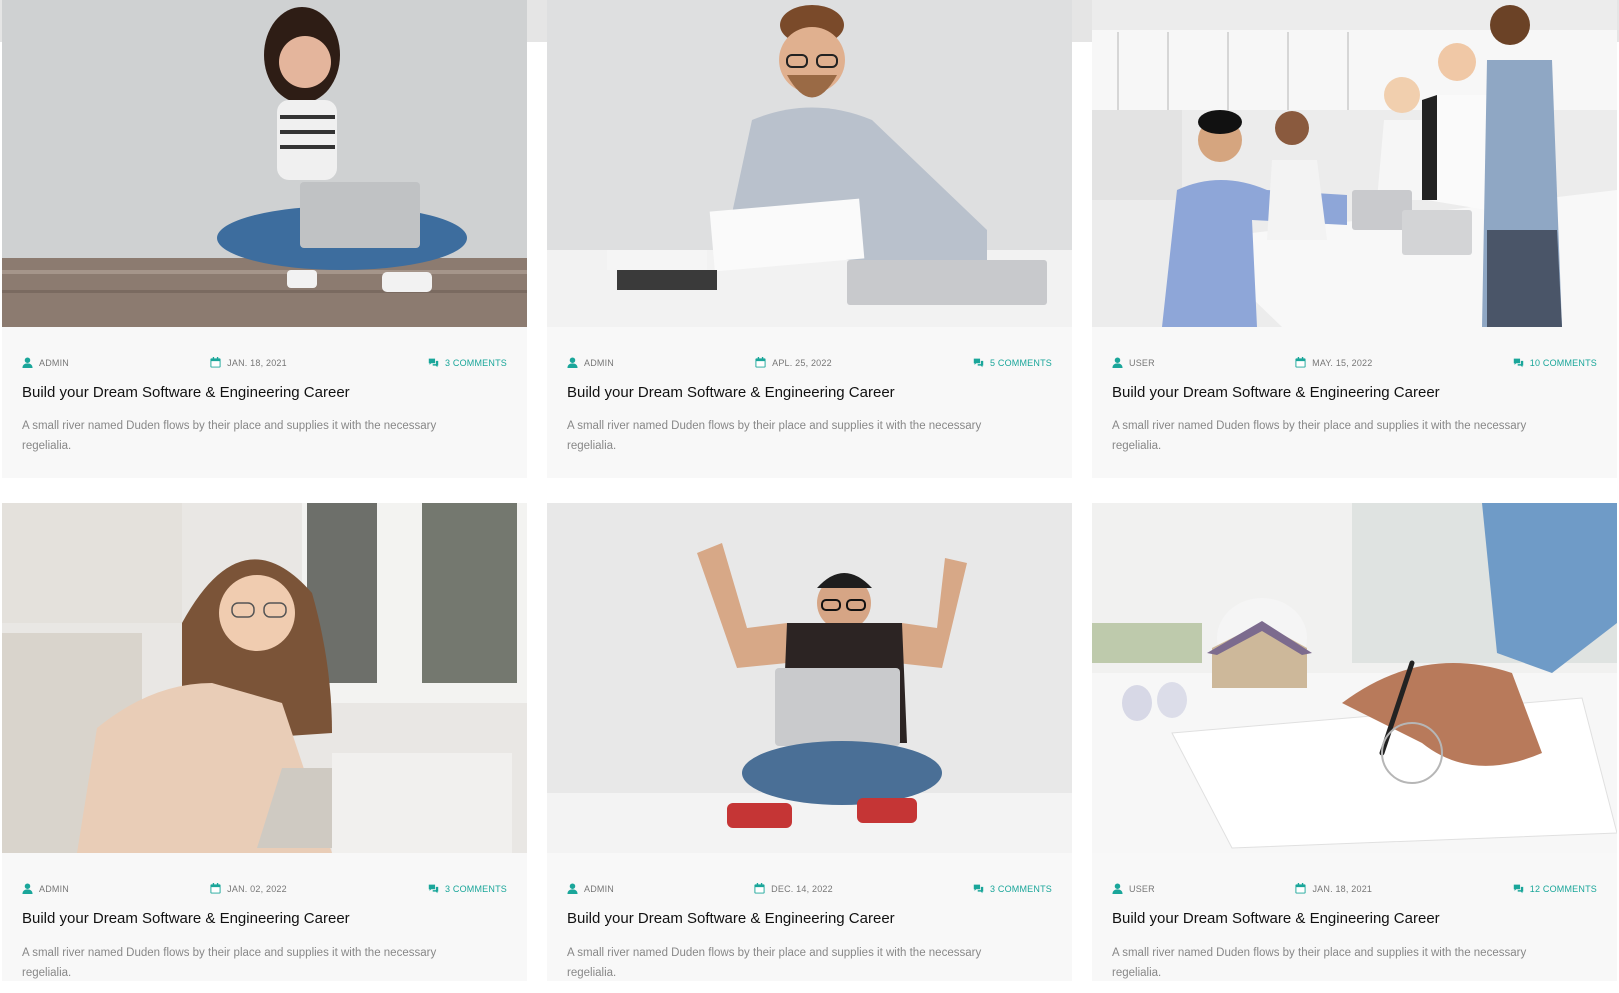 The width and height of the screenshot is (1619, 993). I want to click on post-comments: 10 COMMENTS, so click(1555, 362).